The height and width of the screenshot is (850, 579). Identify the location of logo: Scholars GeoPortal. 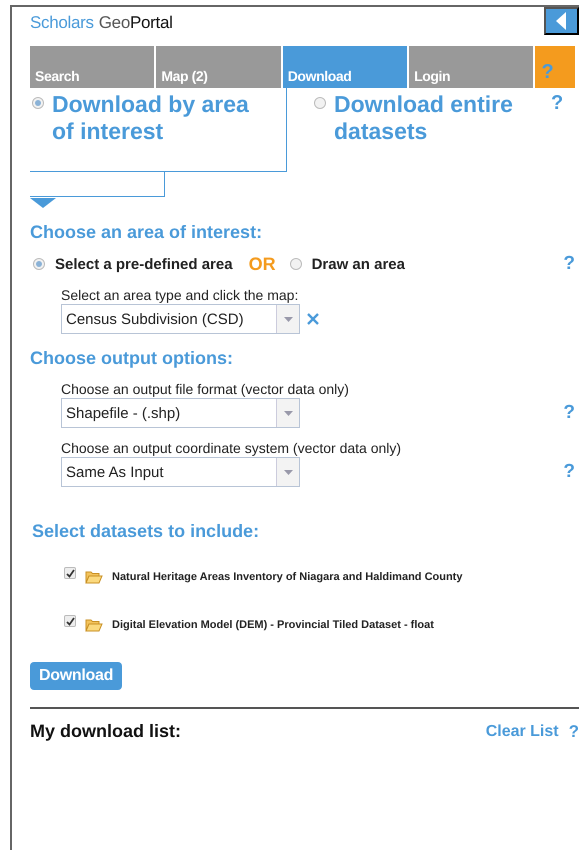
(101, 23).